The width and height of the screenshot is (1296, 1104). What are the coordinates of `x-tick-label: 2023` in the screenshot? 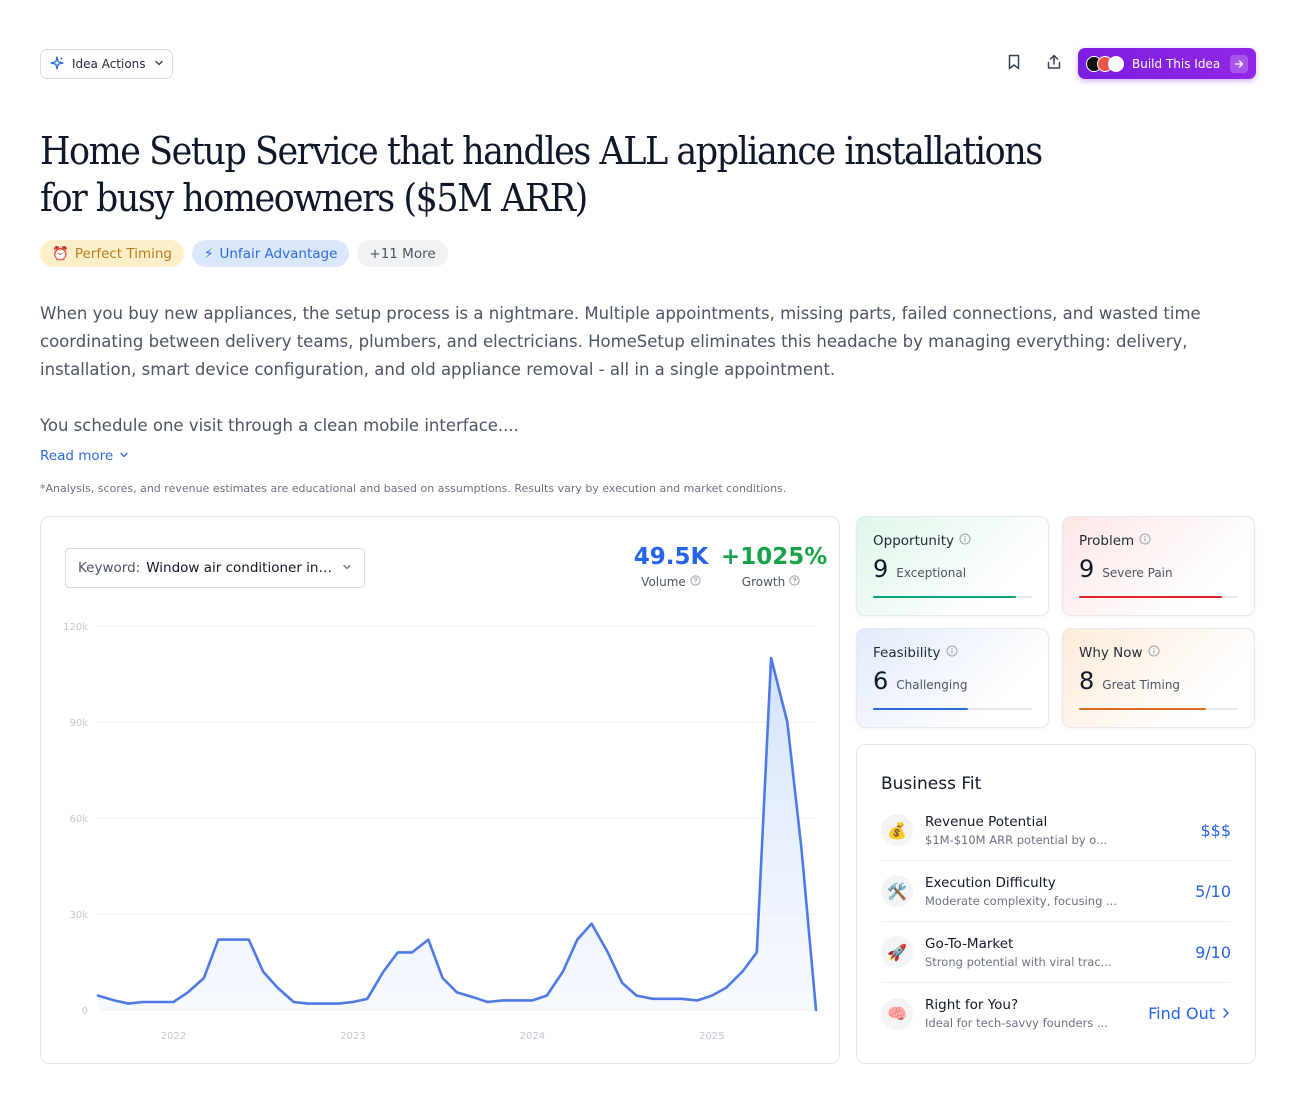 It's located at (352, 1036).